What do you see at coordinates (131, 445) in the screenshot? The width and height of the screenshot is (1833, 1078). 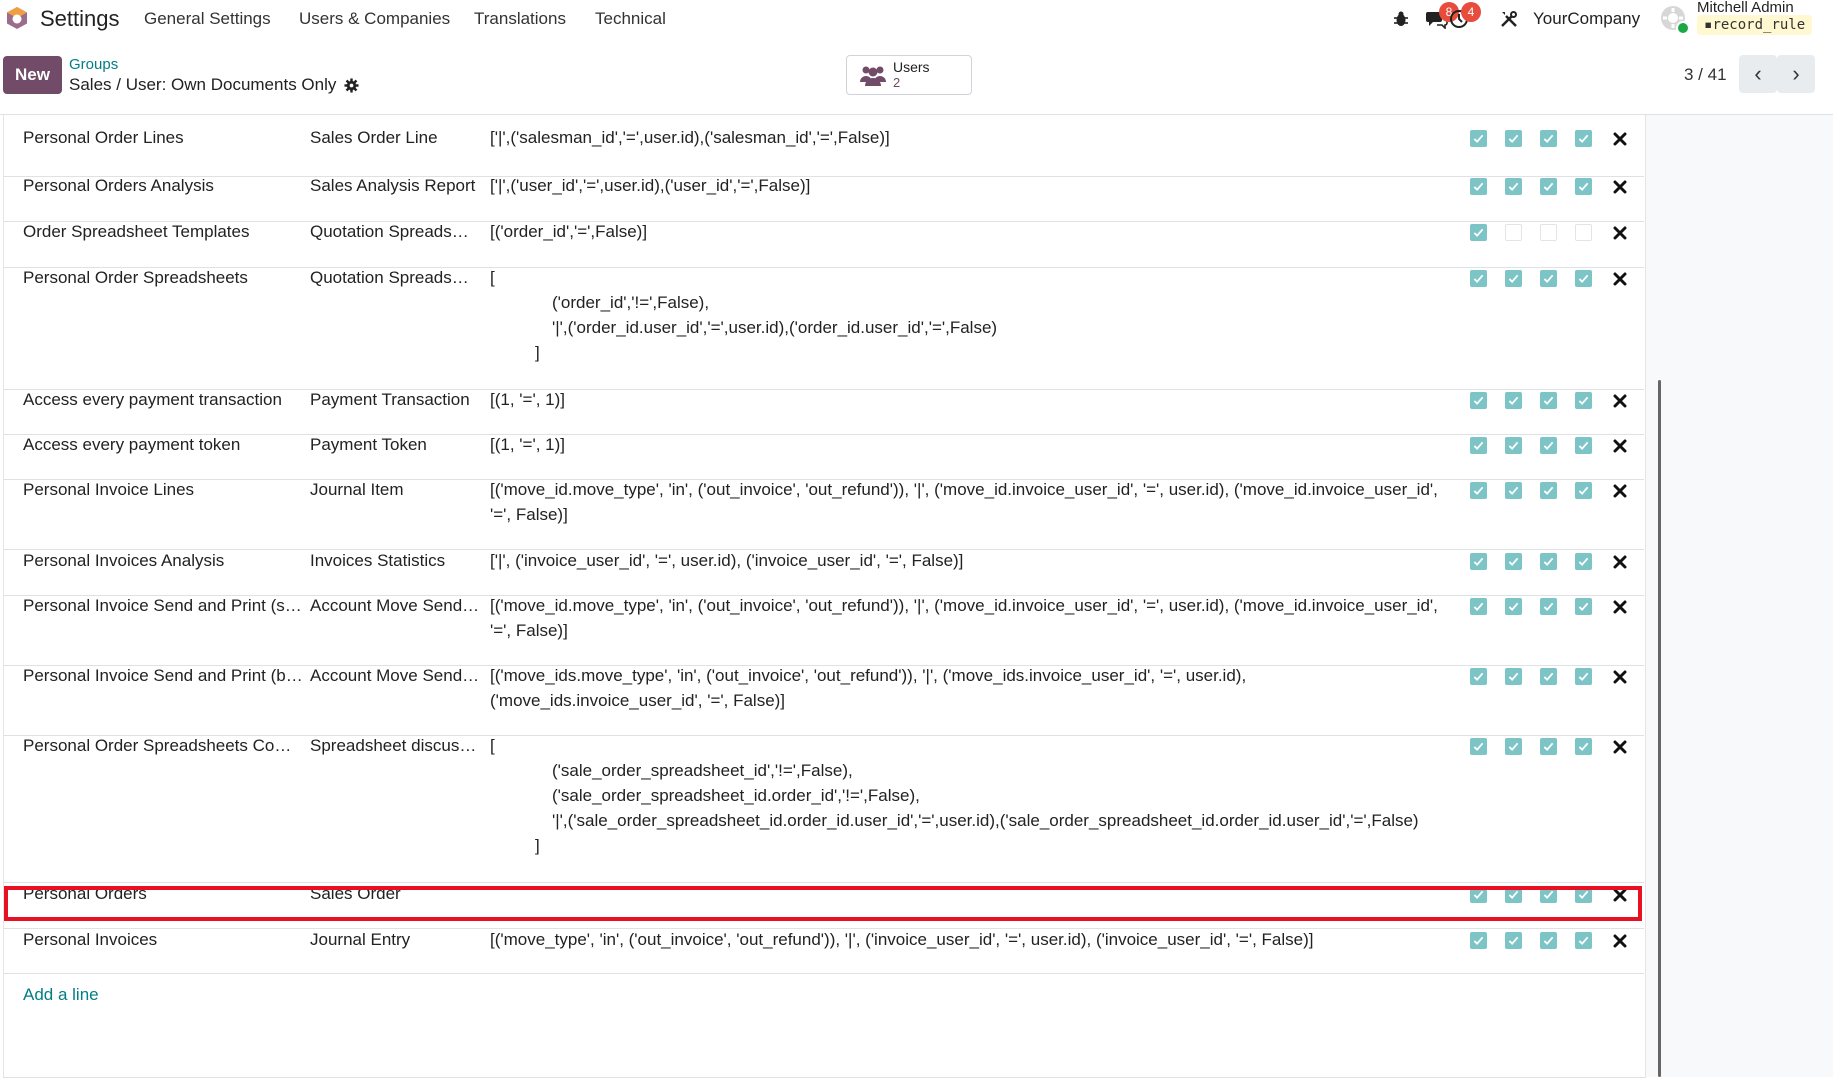 I see `rule-name-cell: Access every payment token` at bounding box center [131, 445].